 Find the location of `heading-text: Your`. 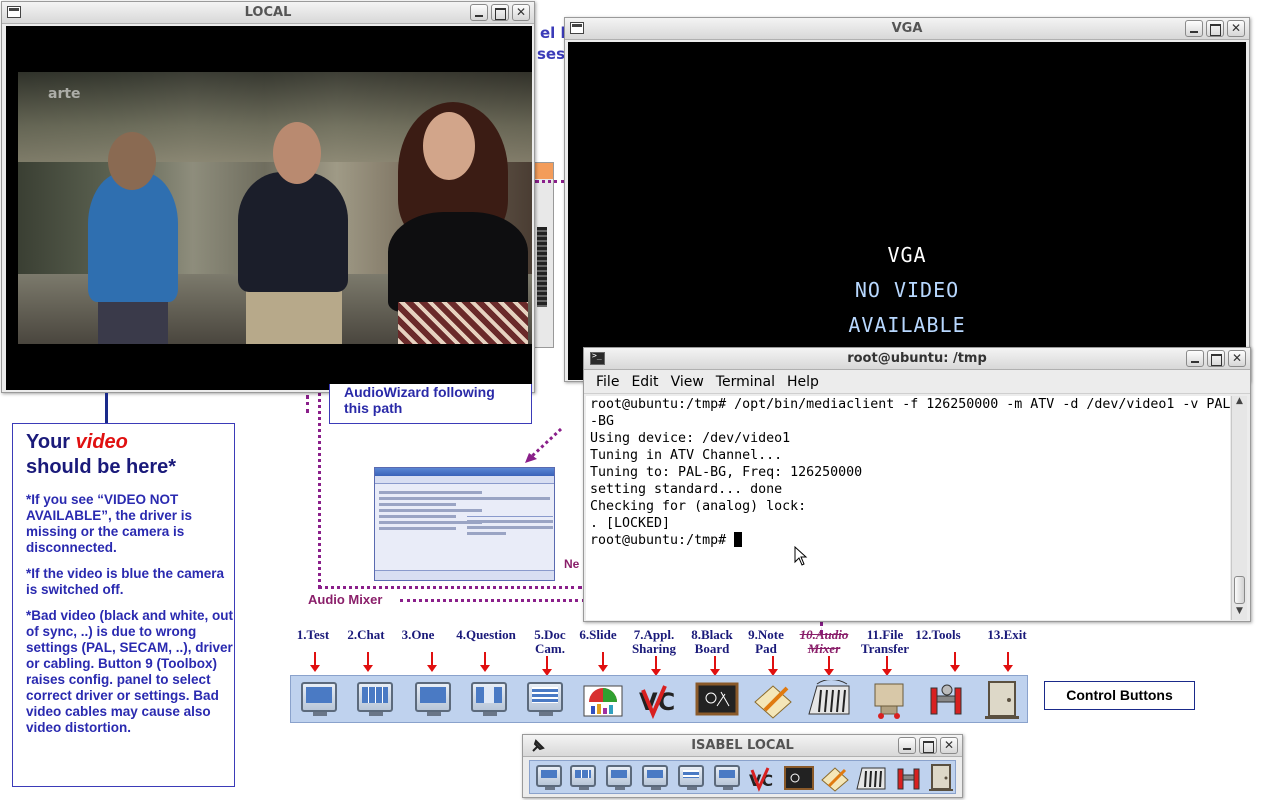

heading-text: Your is located at coordinates (51, 442).